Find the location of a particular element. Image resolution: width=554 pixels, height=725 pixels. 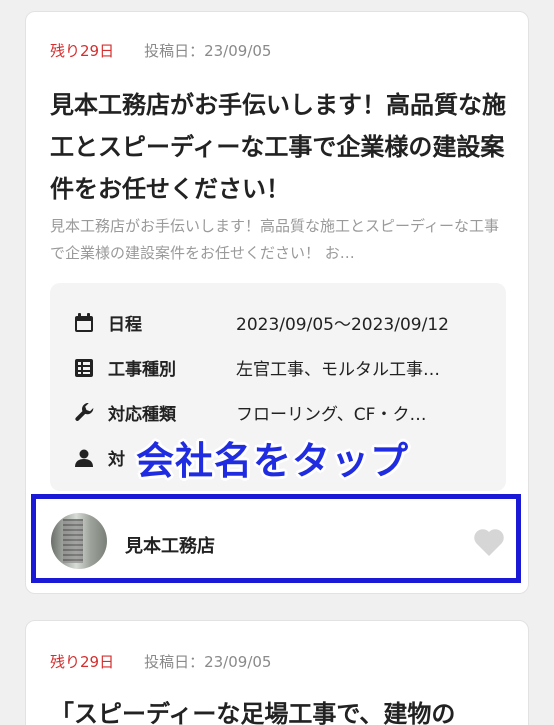

posted-date-label-2: 投稿日：23/09/05 is located at coordinates (208, 662).